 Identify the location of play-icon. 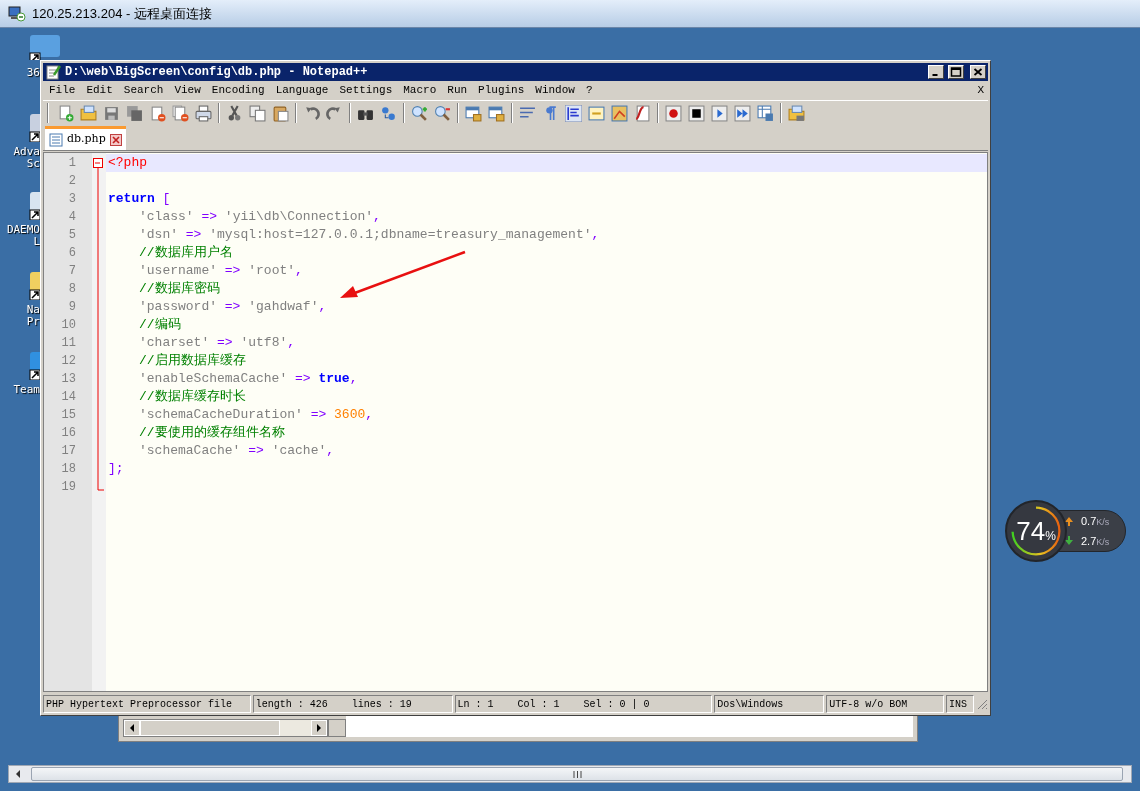
(719, 113).